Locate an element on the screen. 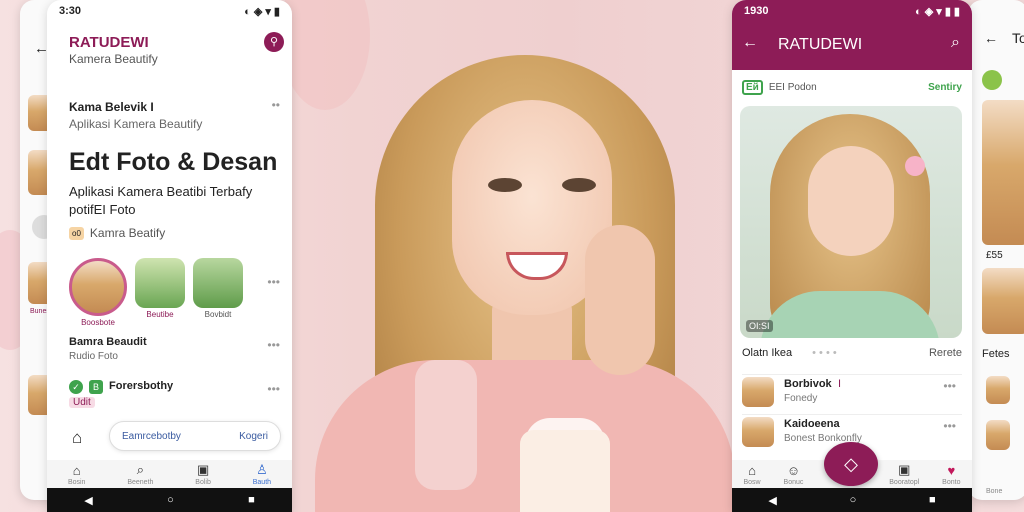  story-item: Boosbote is located at coordinates (98, 292).